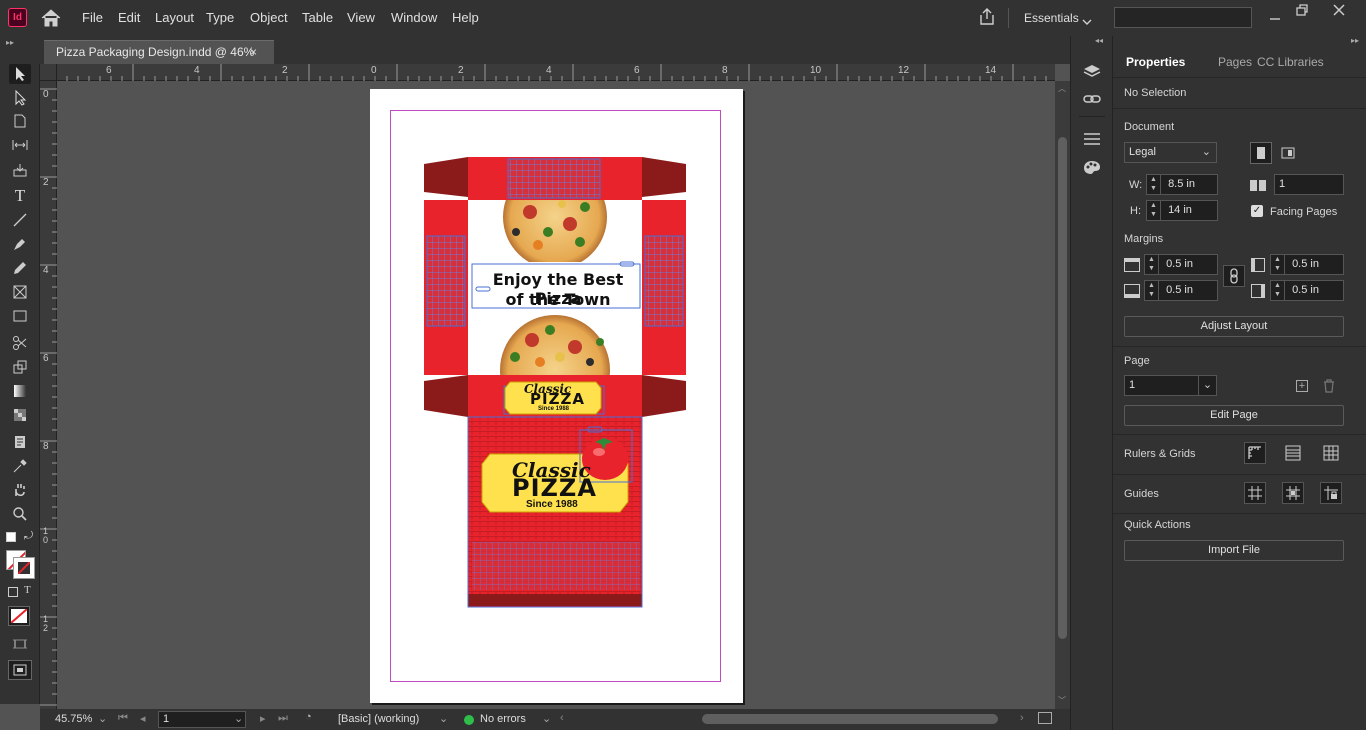 This screenshot has width=1366, height=730. What do you see at coordinates (1309, 184) in the screenshot?
I see `pages-count-field: 1` at bounding box center [1309, 184].